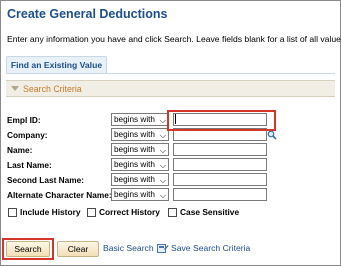  Describe the element at coordinates (171, 195) in the screenshot. I see `field-row-alternate-character-name: Alternate Character Name: begins with ⌵` at that location.